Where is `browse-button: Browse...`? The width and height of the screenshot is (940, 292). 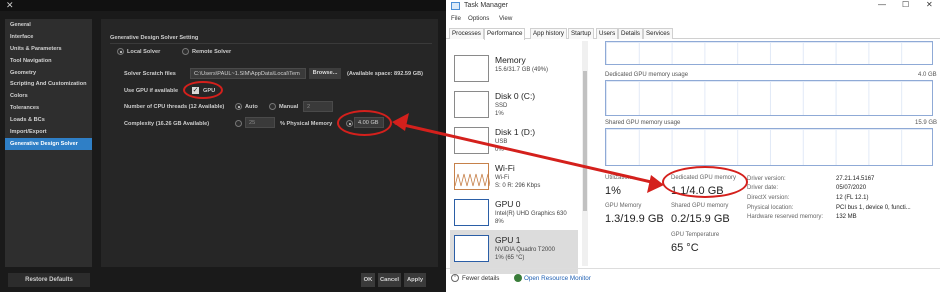 browse-button: Browse... is located at coordinates (325, 73).